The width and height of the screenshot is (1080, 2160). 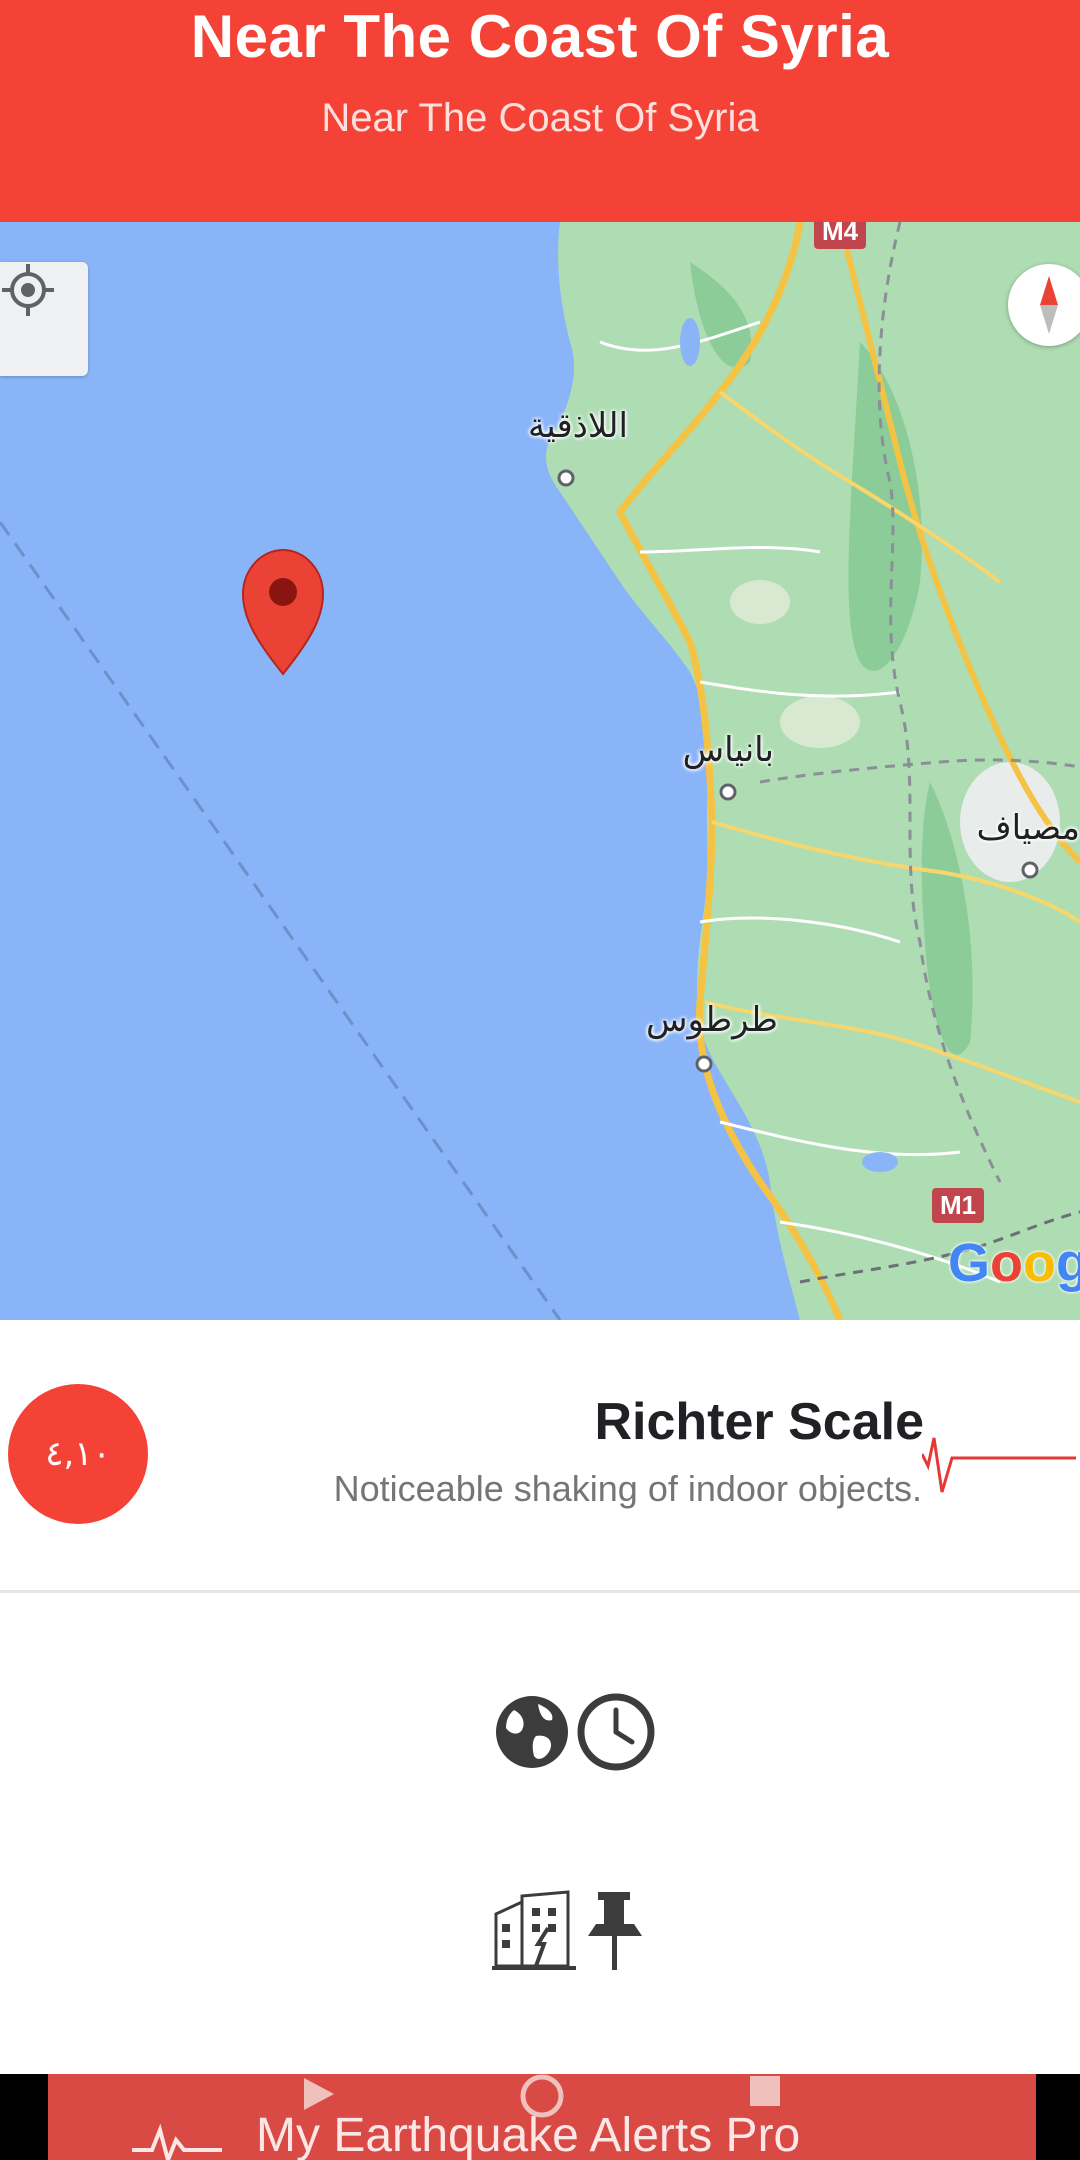 What do you see at coordinates (177, 2141) in the screenshot?
I see `seismograph-logo-icon` at bounding box center [177, 2141].